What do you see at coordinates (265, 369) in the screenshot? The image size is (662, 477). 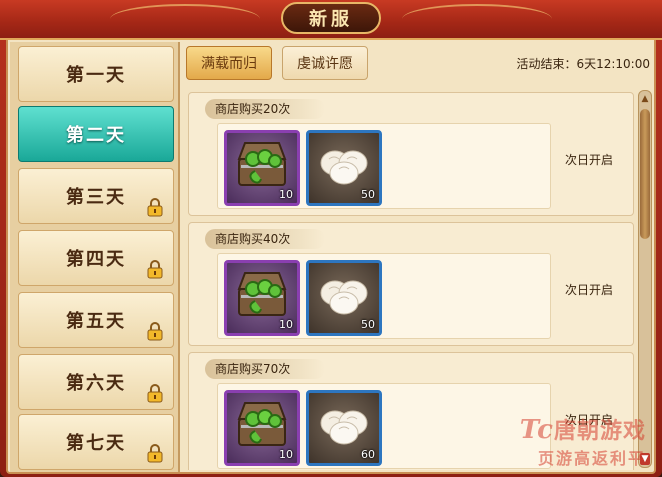 I see `task-title: 商店购买70次` at bounding box center [265, 369].